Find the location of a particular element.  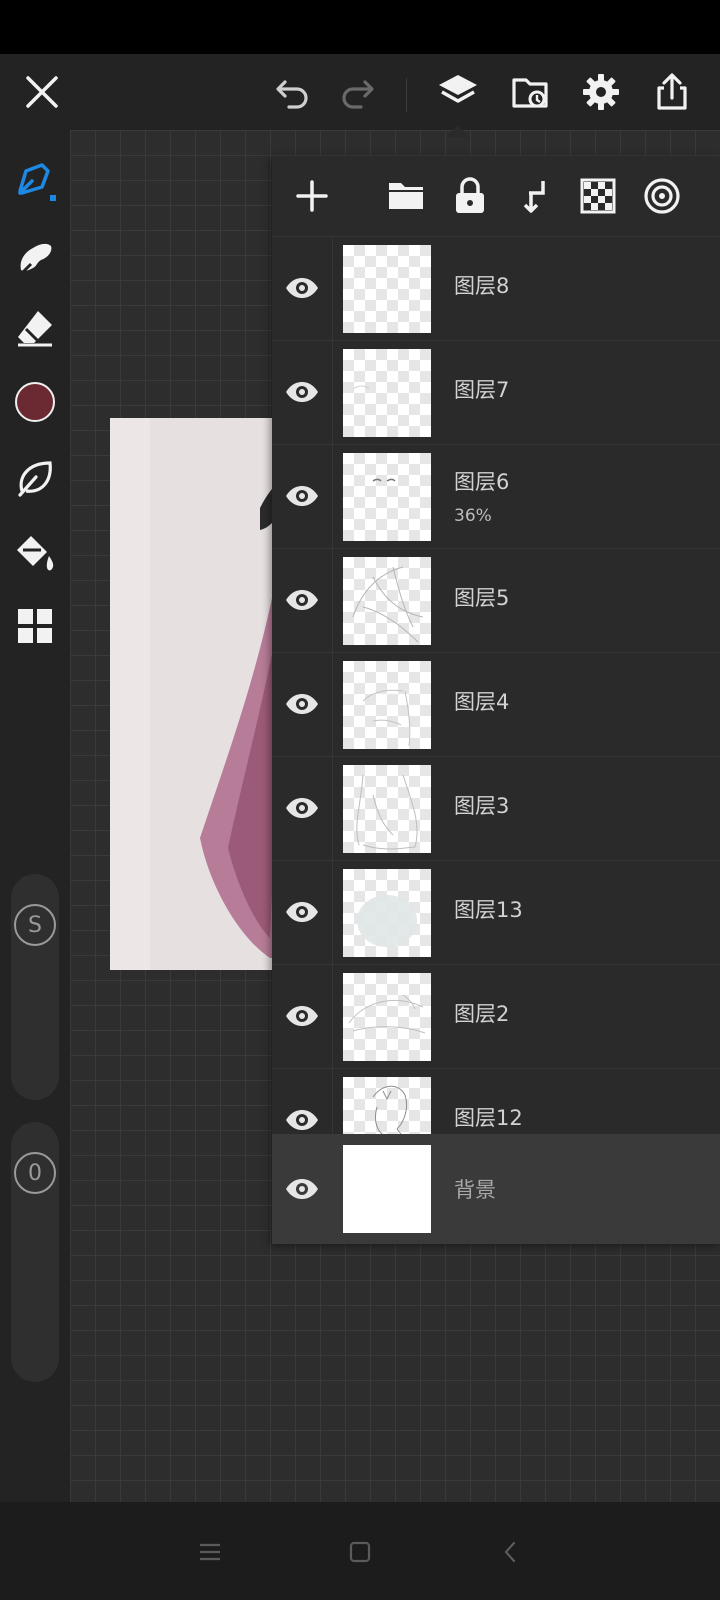

layer-row: 图层13 is located at coordinates (496, 912).